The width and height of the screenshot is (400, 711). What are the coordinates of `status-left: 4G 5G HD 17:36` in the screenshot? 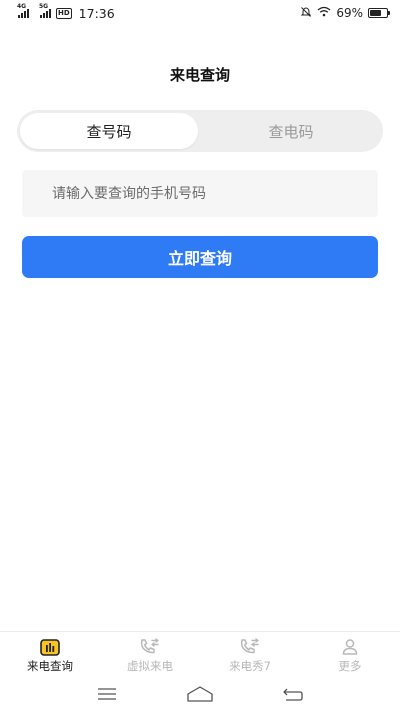 It's located at (66, 12).